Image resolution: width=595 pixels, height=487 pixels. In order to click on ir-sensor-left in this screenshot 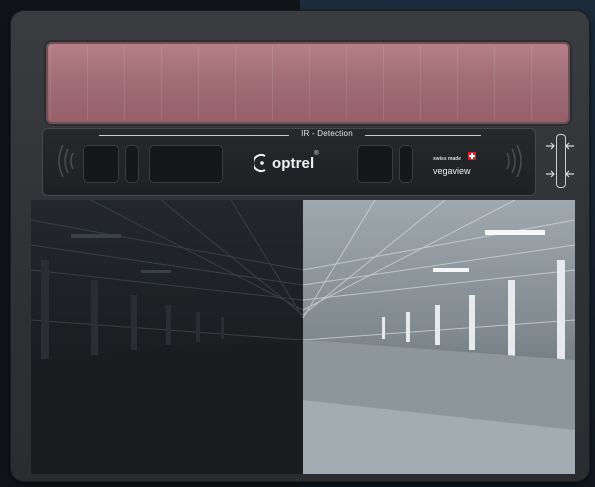, I will do `click(101, 164)`.